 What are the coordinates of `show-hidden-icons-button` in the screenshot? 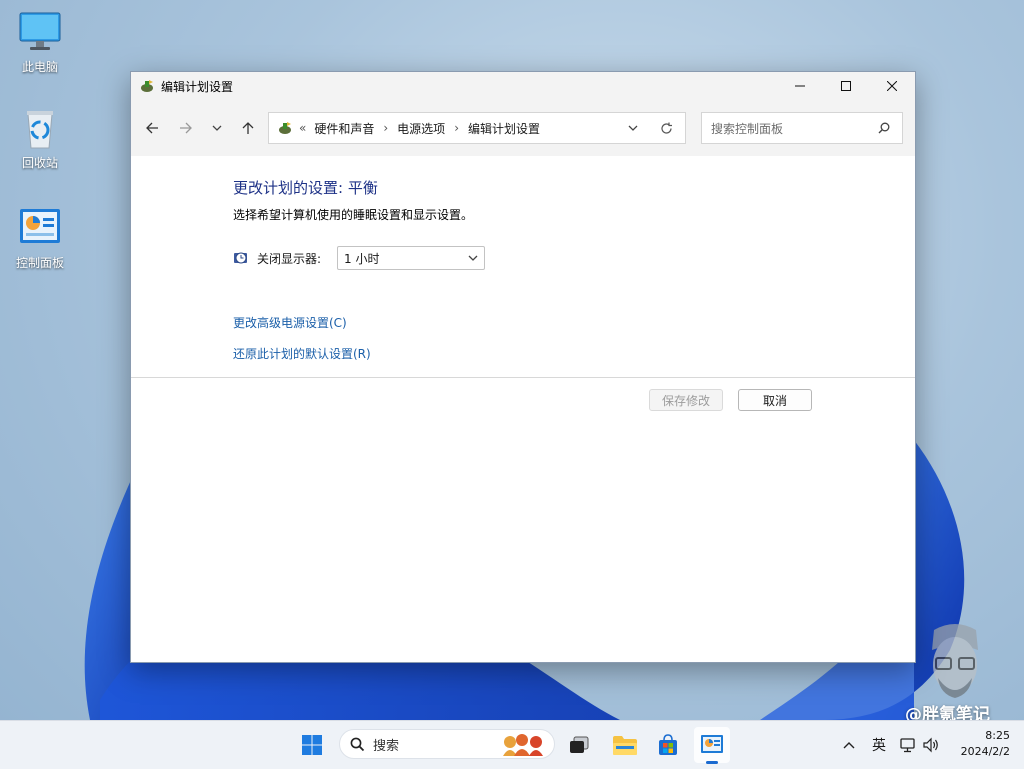 It's located at (849, 745).